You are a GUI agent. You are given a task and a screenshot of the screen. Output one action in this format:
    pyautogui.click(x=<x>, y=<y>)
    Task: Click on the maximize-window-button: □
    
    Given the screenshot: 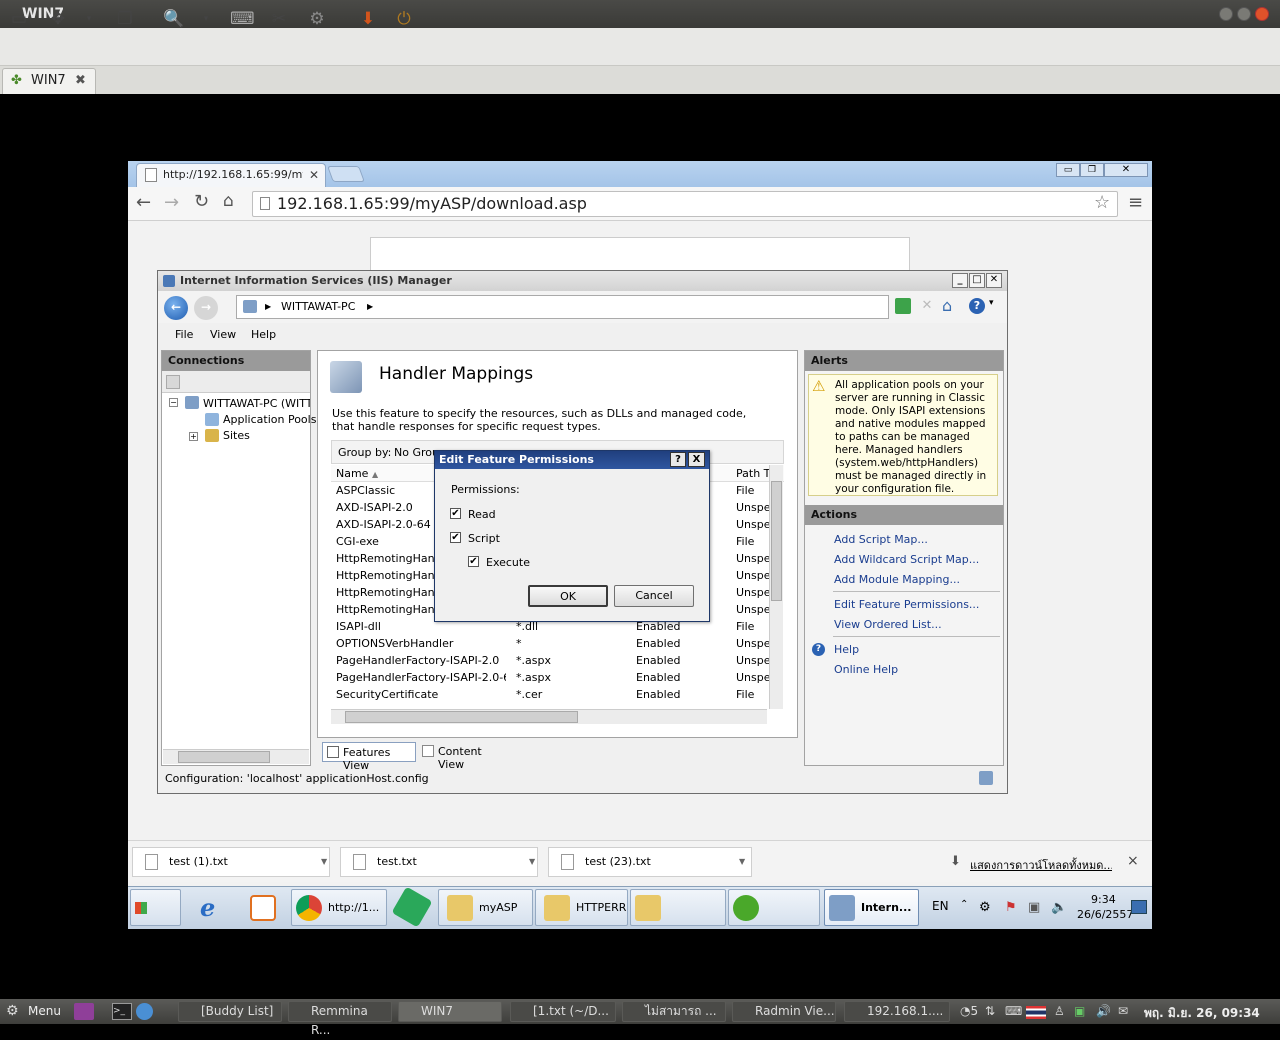 What is the action you would take?
    pyautogui.click(x=977, y=280)
    